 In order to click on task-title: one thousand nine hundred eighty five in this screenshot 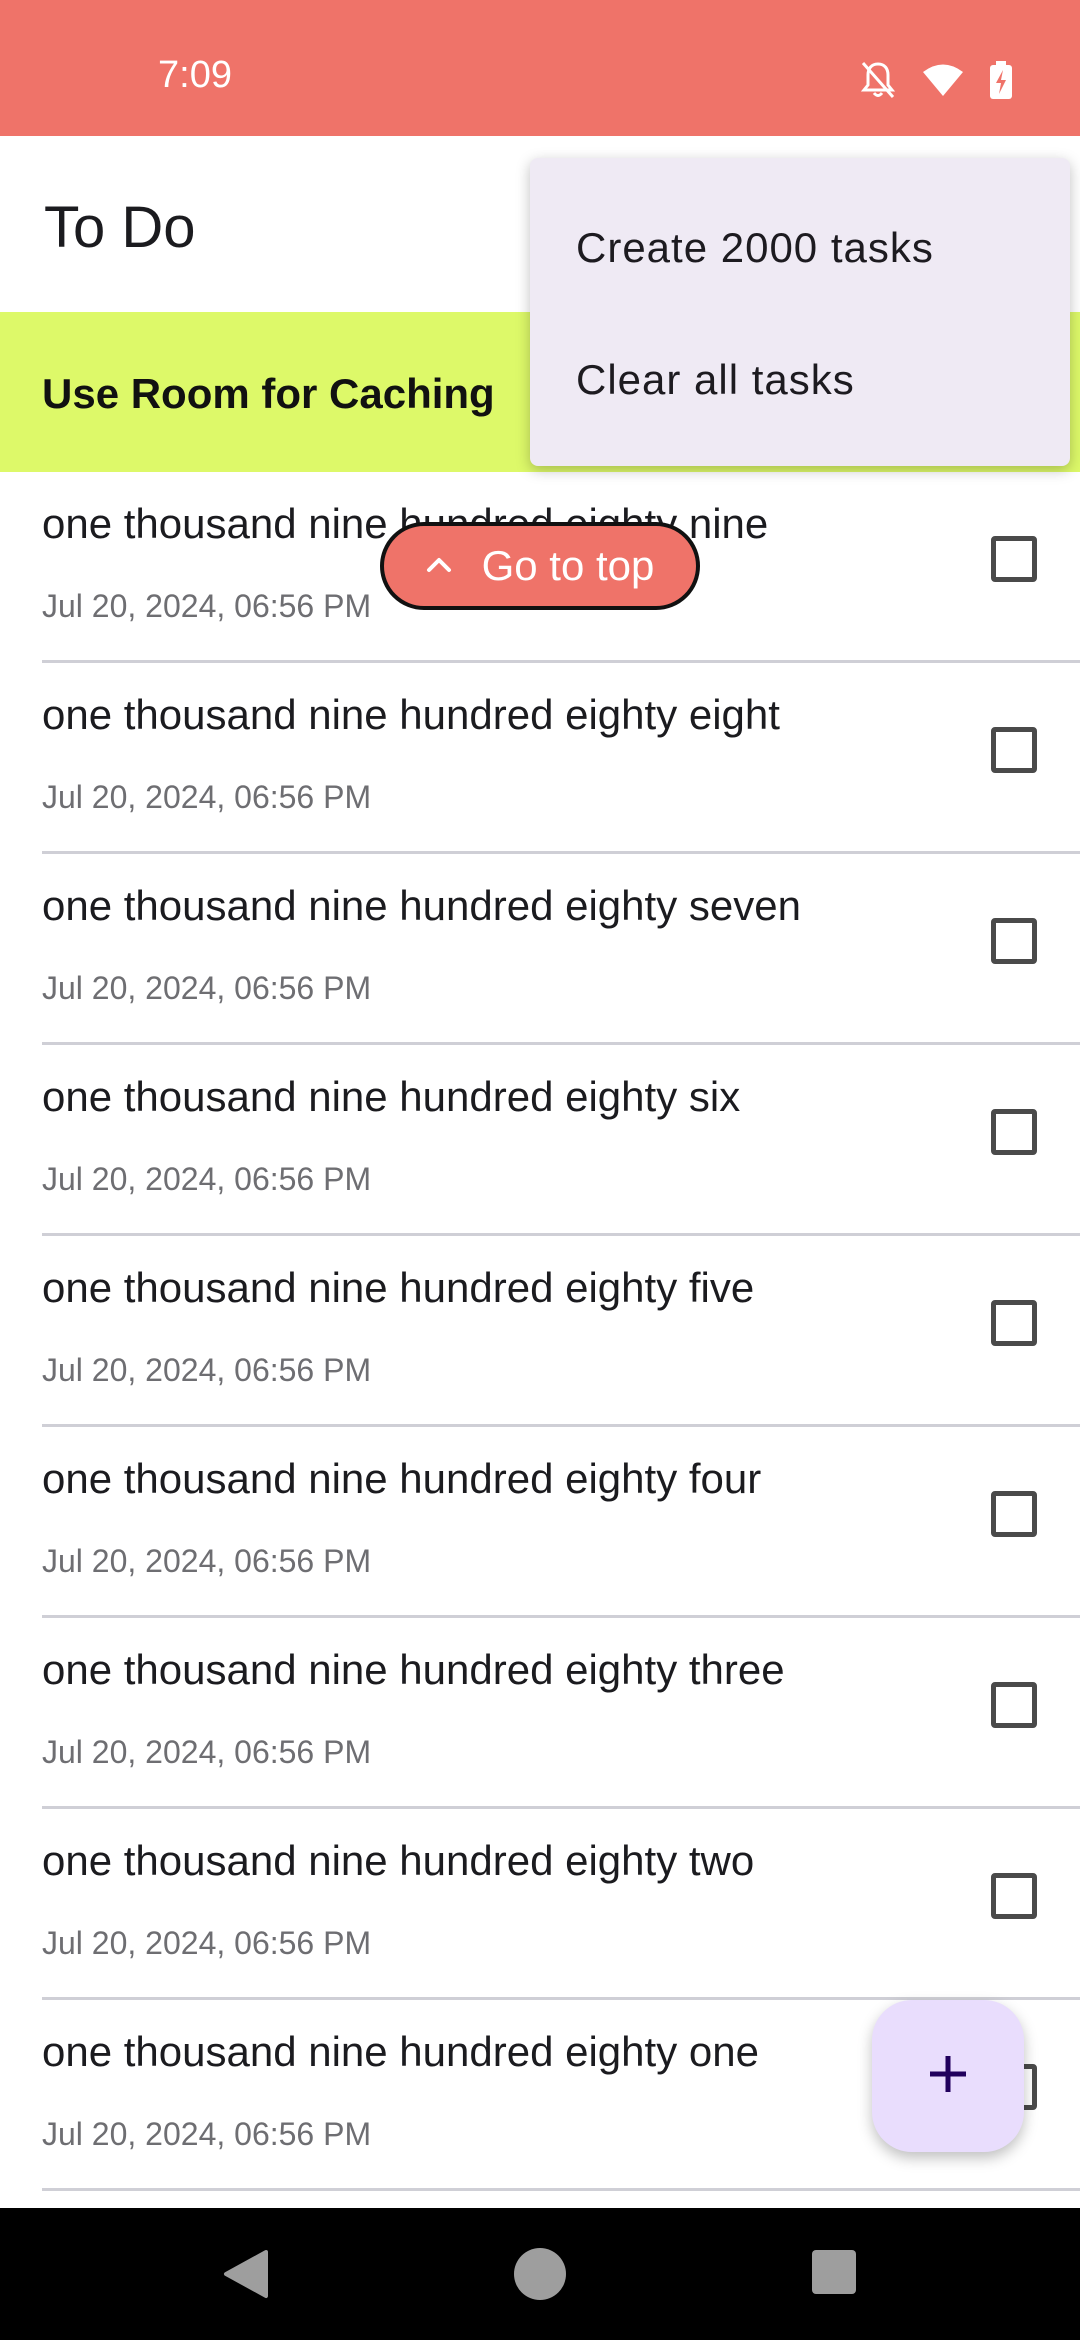, I will do `click(398, 1287)`.